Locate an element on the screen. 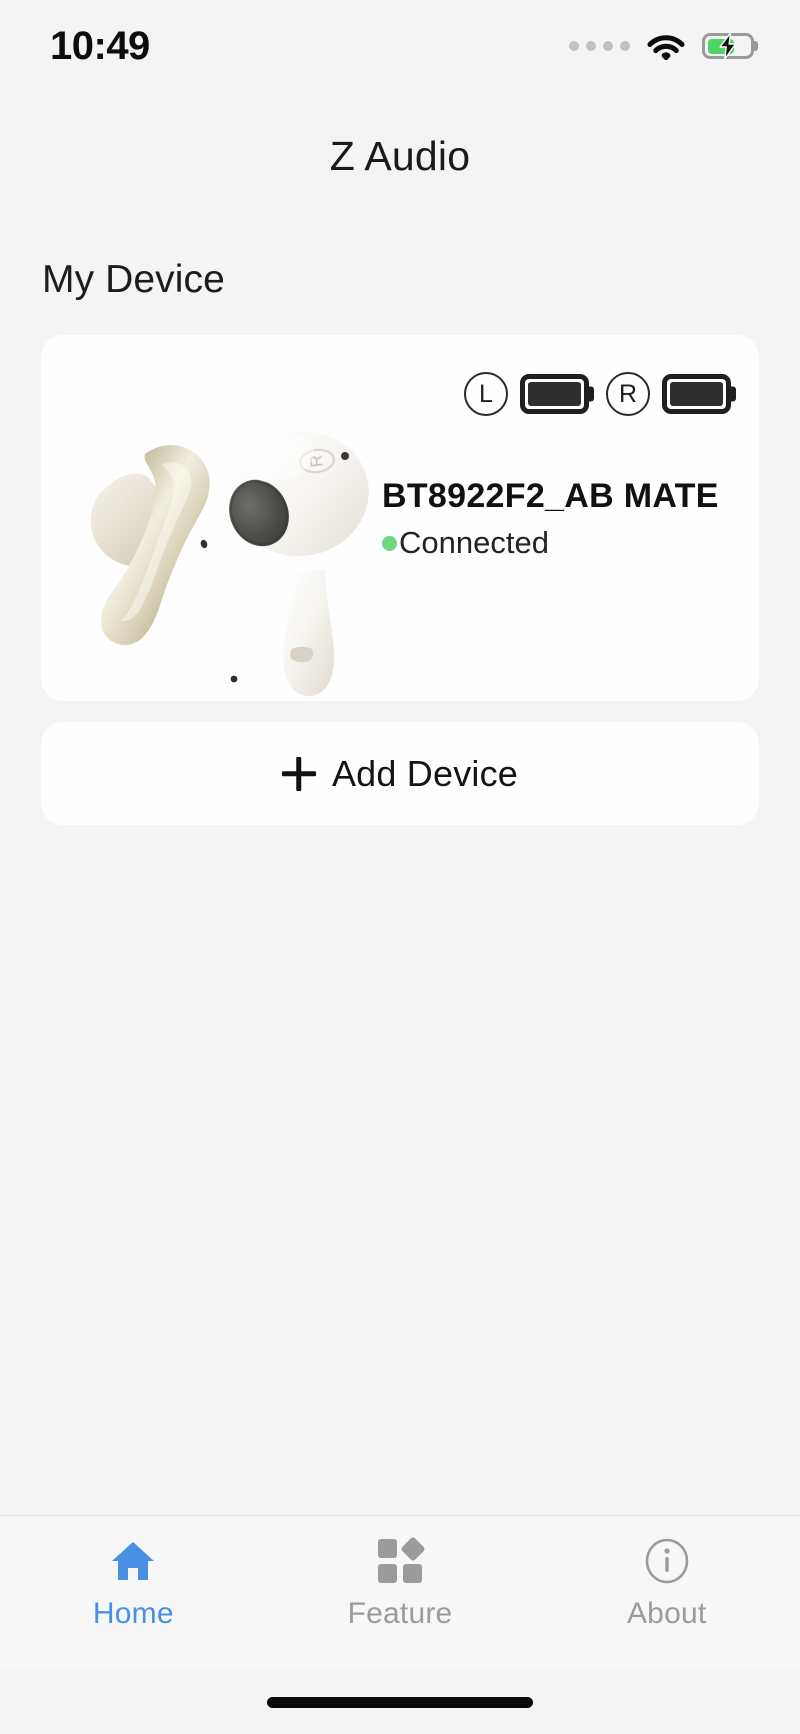 Image resolution: width=800 pixels, height=1734 pixels. earbud-battery-indicators: L R is located at coordinates (597, 394).